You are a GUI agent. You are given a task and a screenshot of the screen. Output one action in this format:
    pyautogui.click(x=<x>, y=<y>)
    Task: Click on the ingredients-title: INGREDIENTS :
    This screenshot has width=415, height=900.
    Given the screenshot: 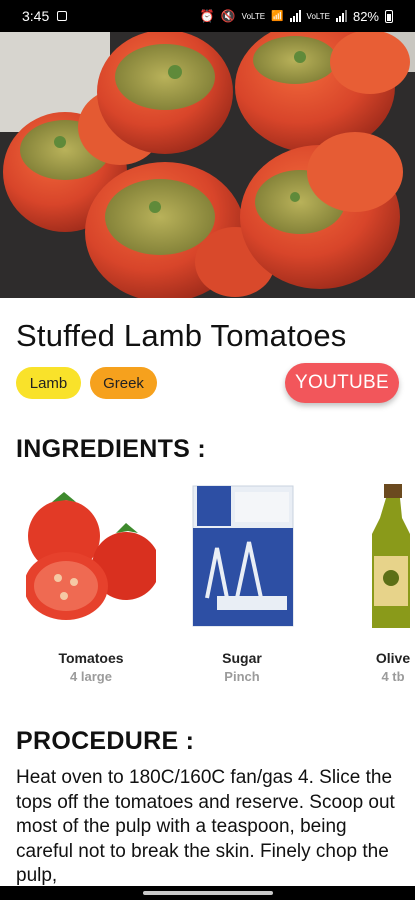 What is the action you would take?
    pyautogui.click(x=111, y=449)
    